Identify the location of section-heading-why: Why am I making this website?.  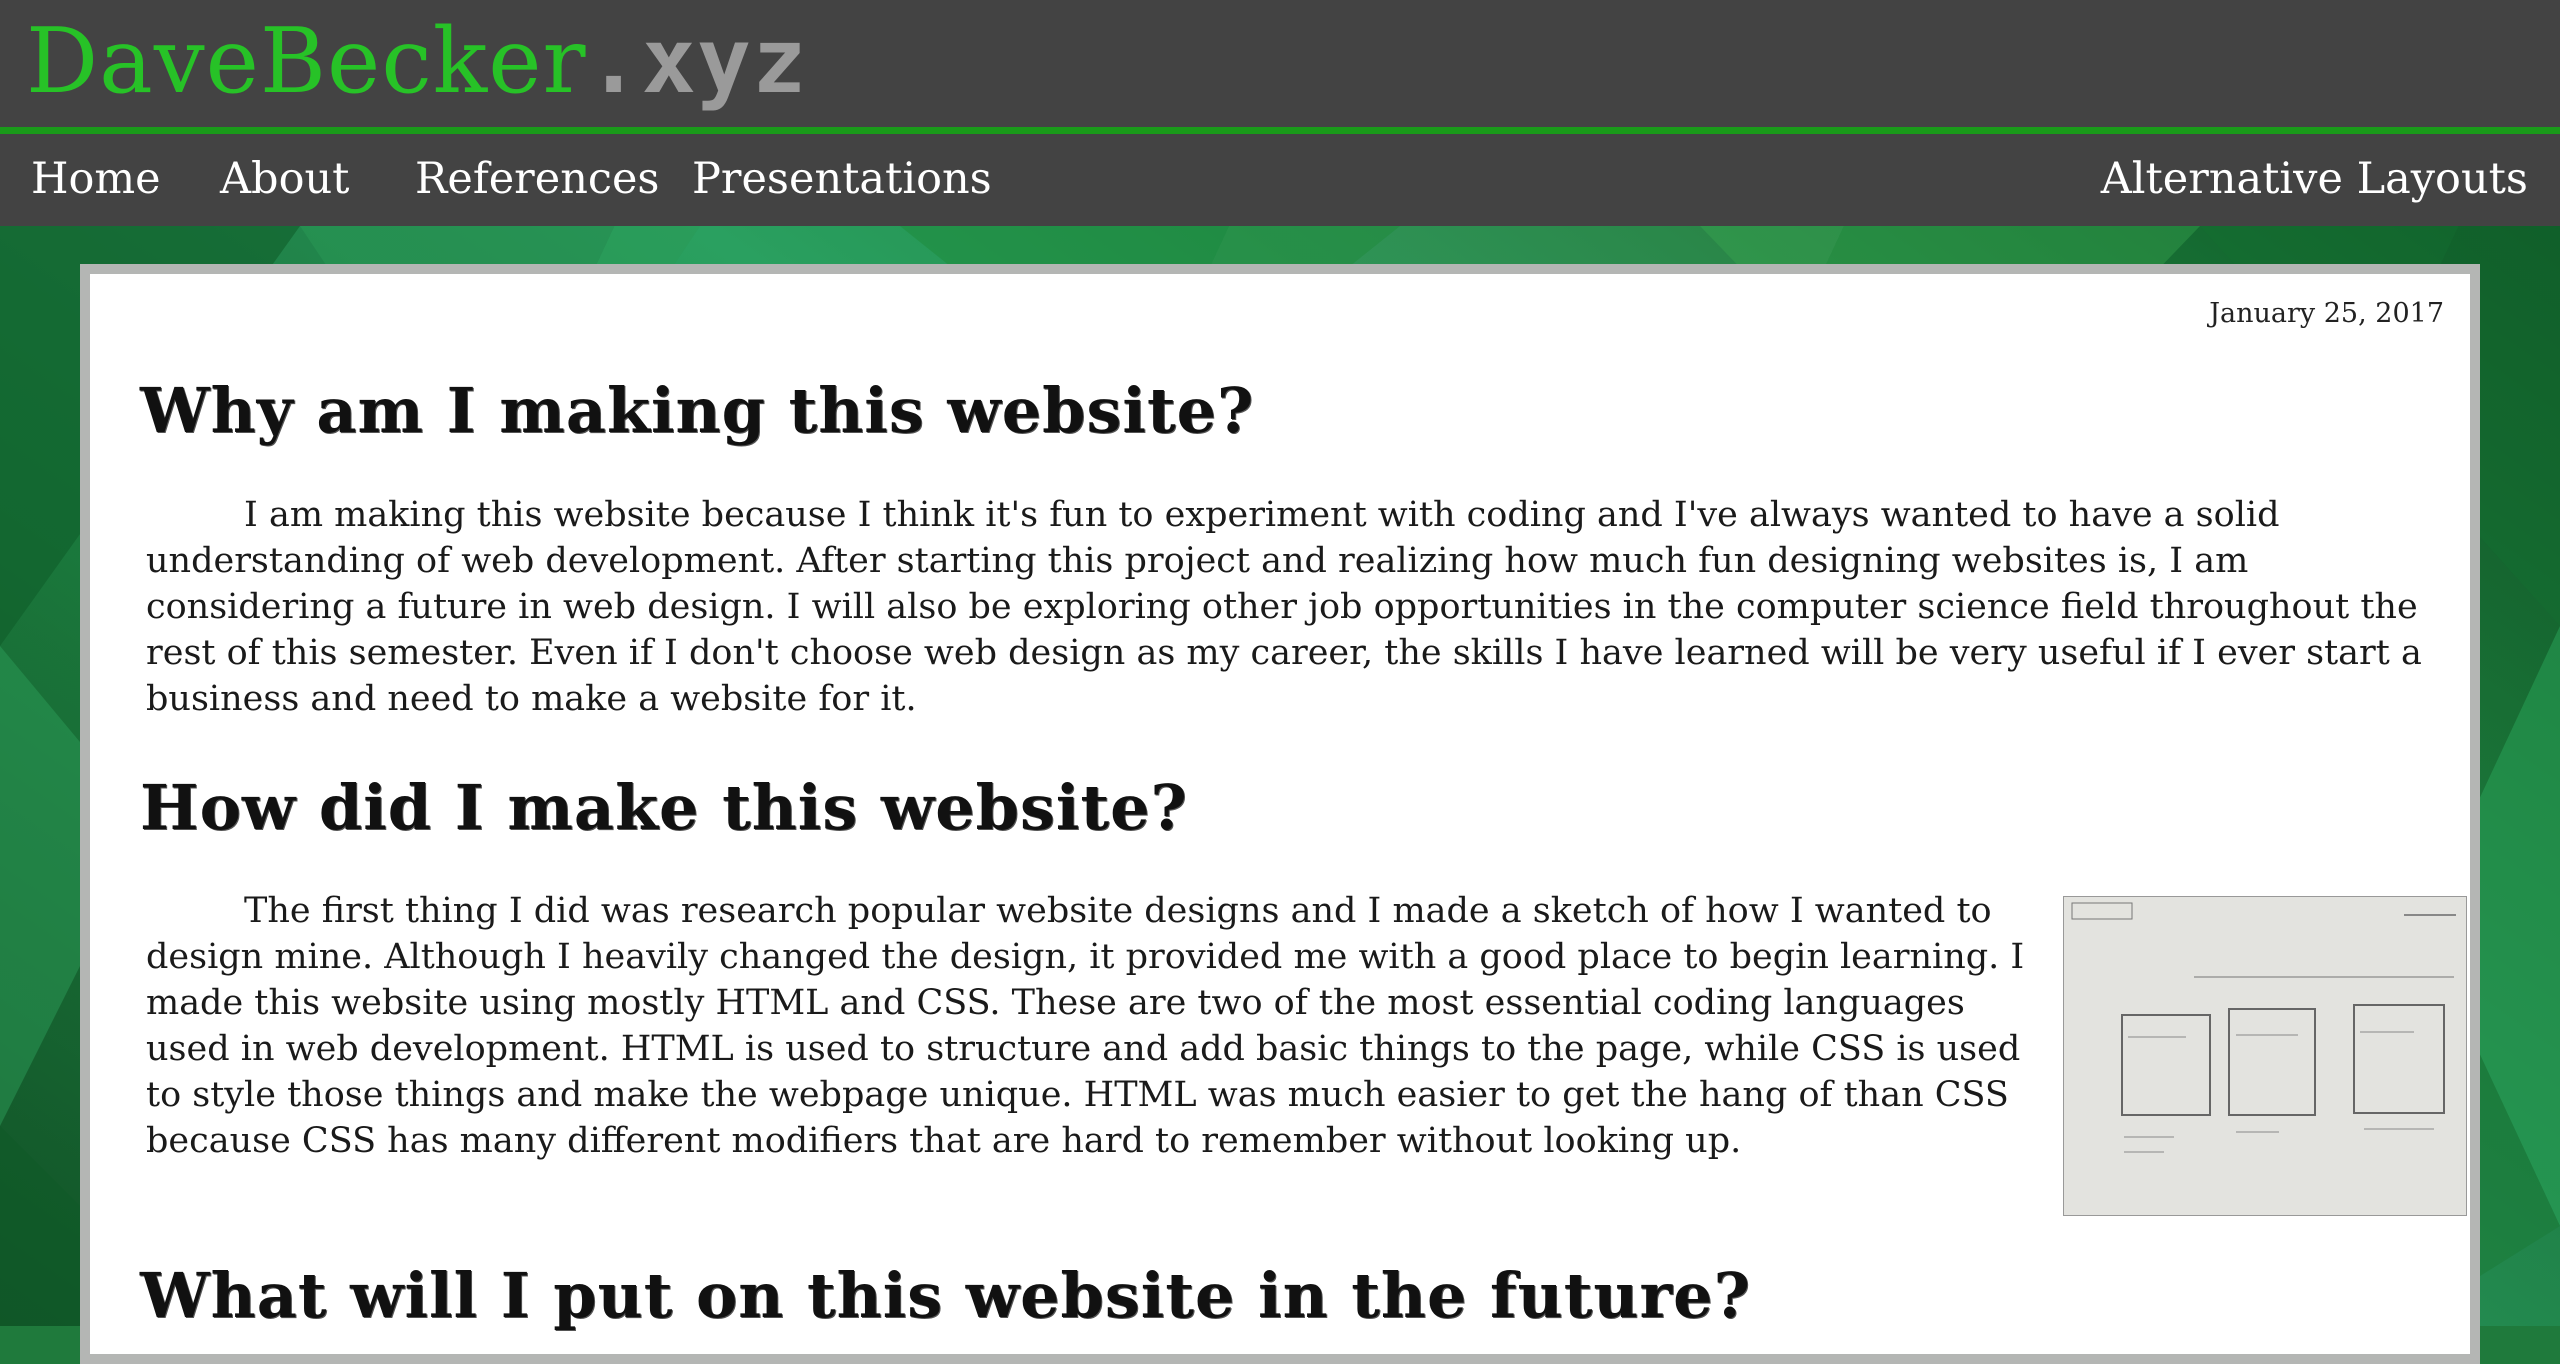
(697, 410).